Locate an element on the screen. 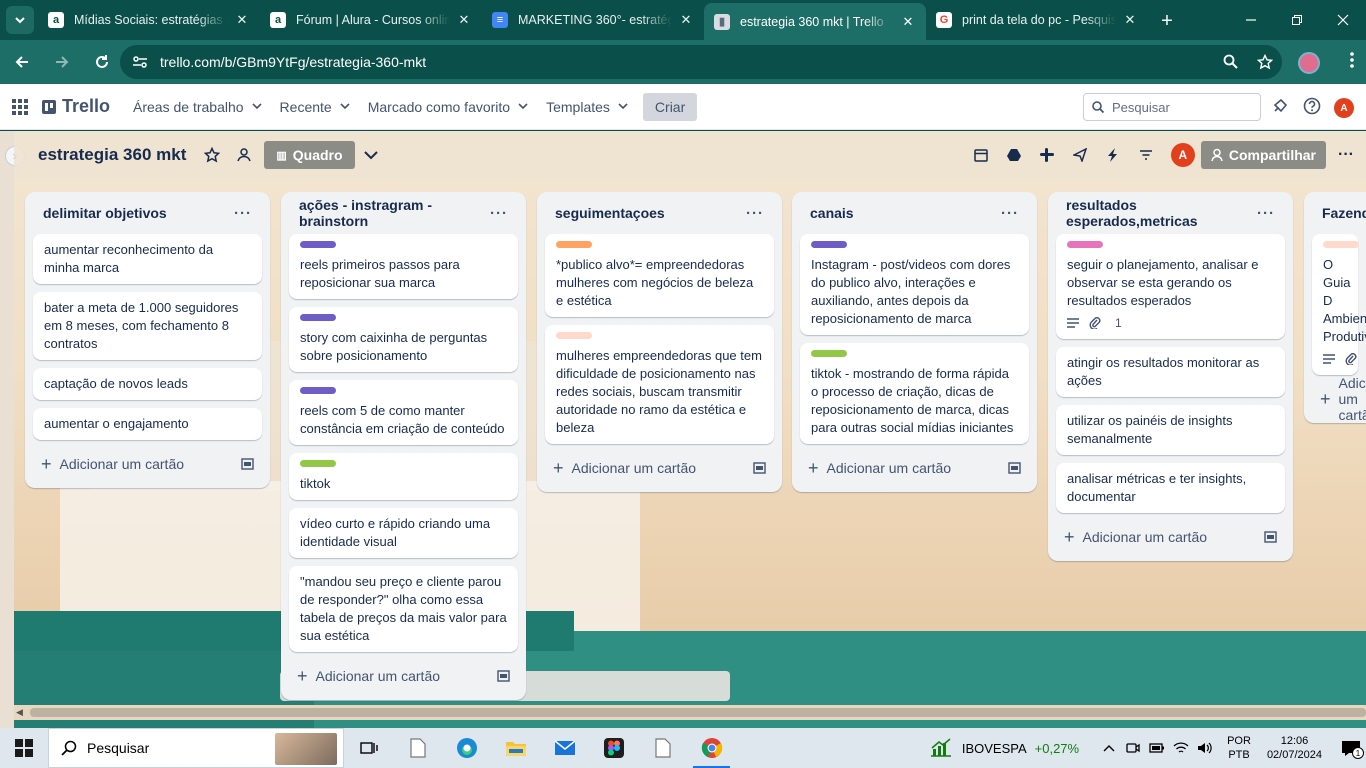 This screenshot has width=1366, height=768. browser-tab: ▮ estrategia 360 mkt | Trello ✕ is located at coordinates (815, 21).